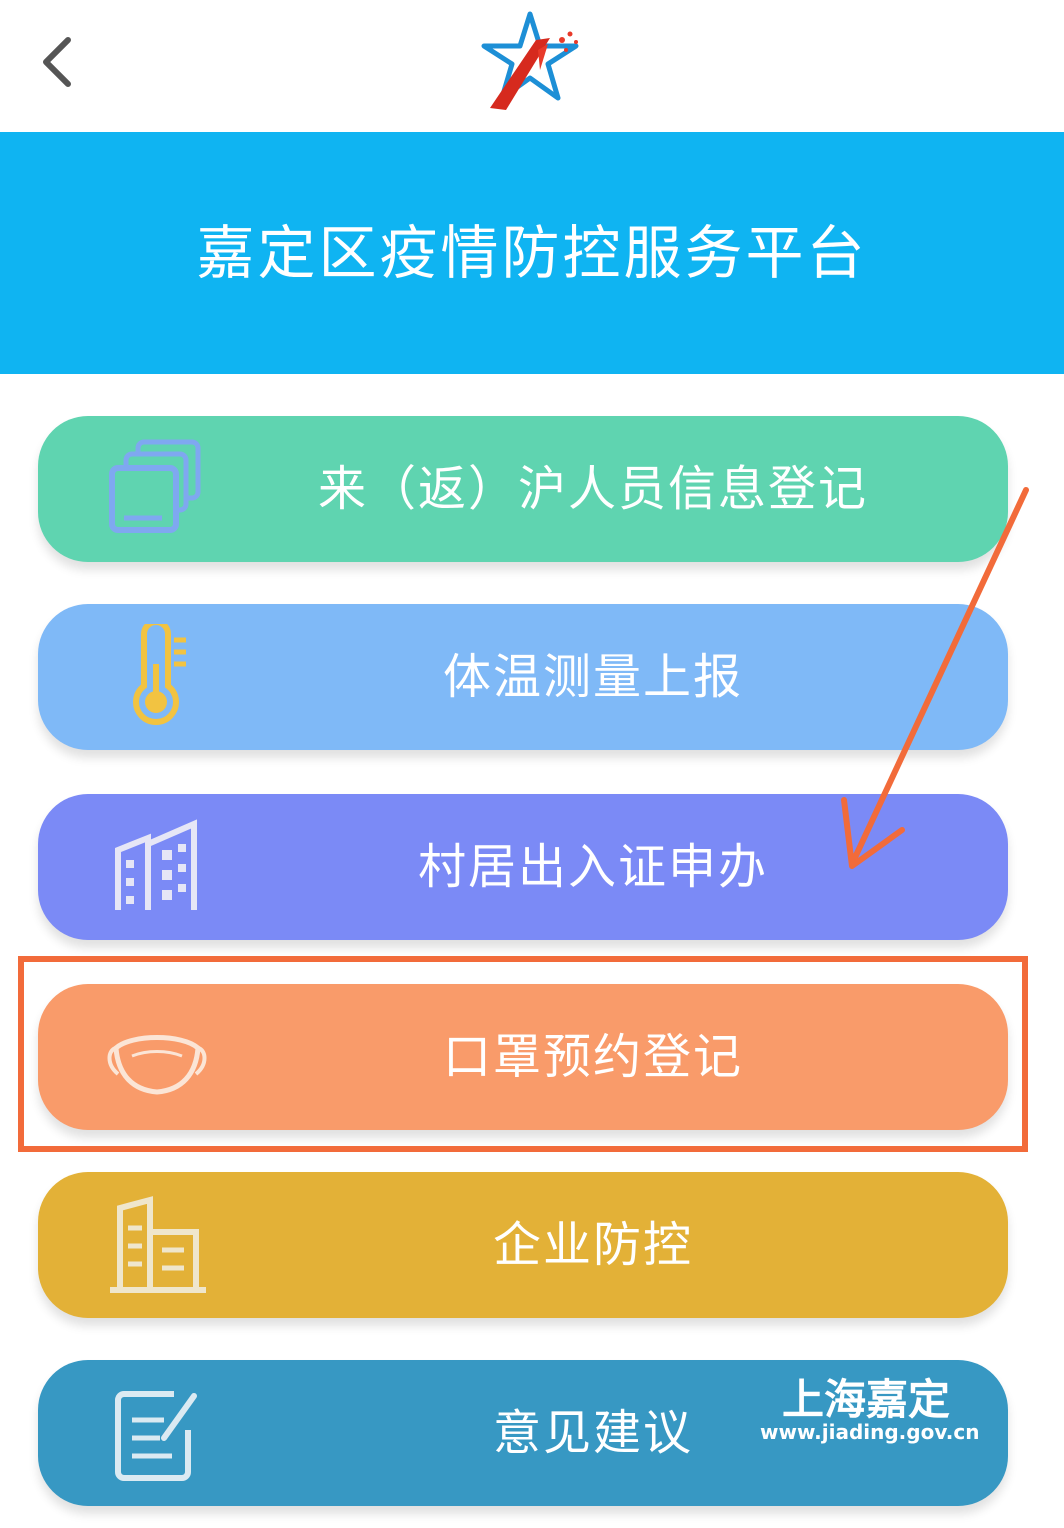 The width and height of the screenshot is (1064, 1528). I want to click on enterprise-control-button: 企业防控, so click(523, 1245).